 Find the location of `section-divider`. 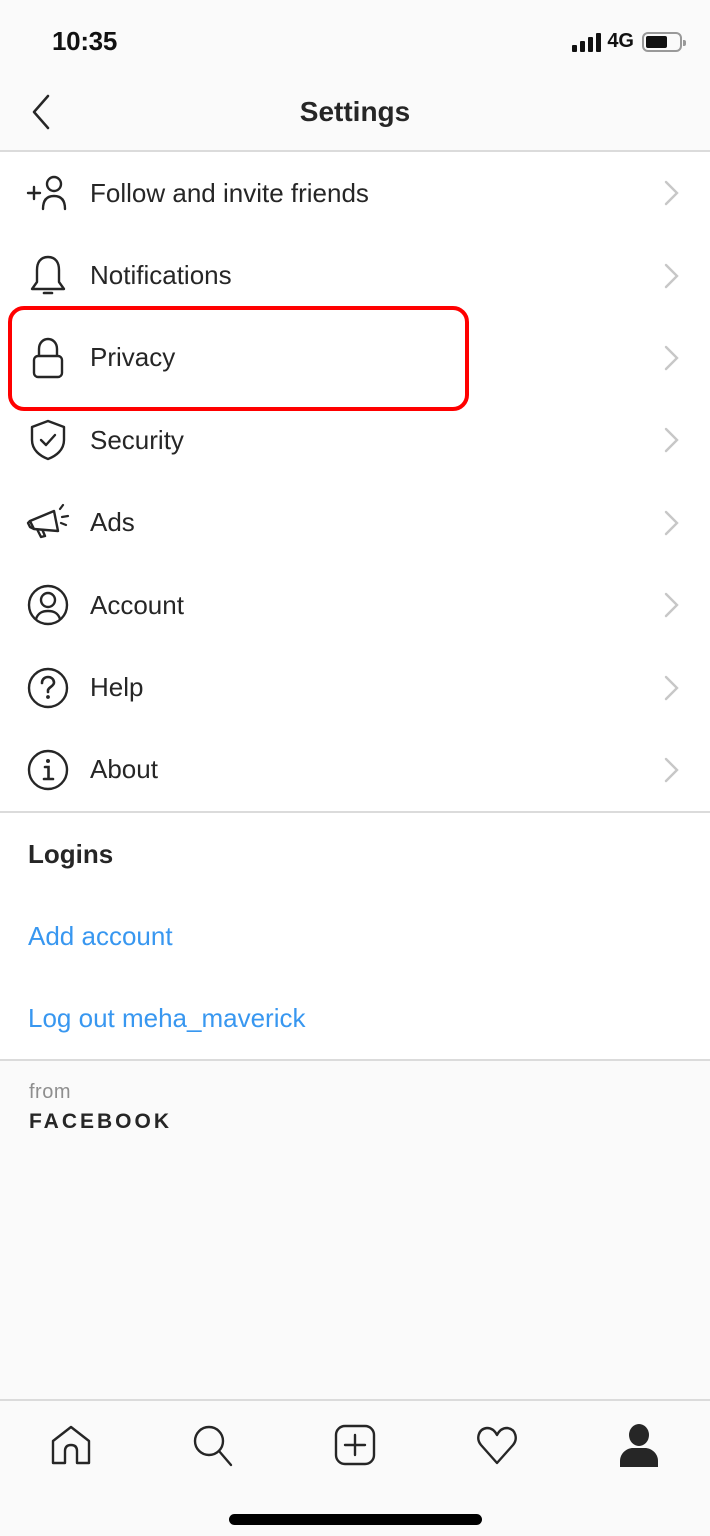

section-divider is located at coordinates (355, 1060).